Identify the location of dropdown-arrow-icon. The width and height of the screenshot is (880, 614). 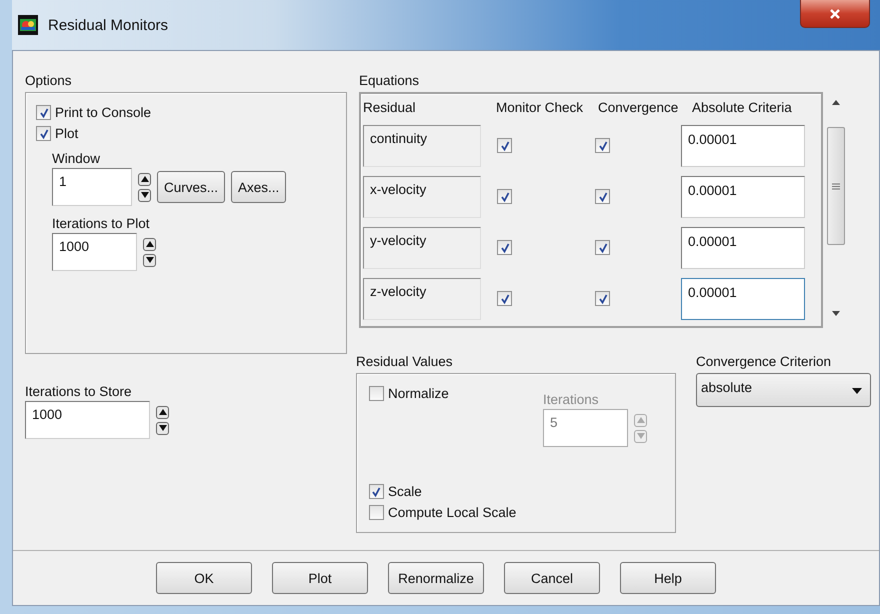
(857, 391).